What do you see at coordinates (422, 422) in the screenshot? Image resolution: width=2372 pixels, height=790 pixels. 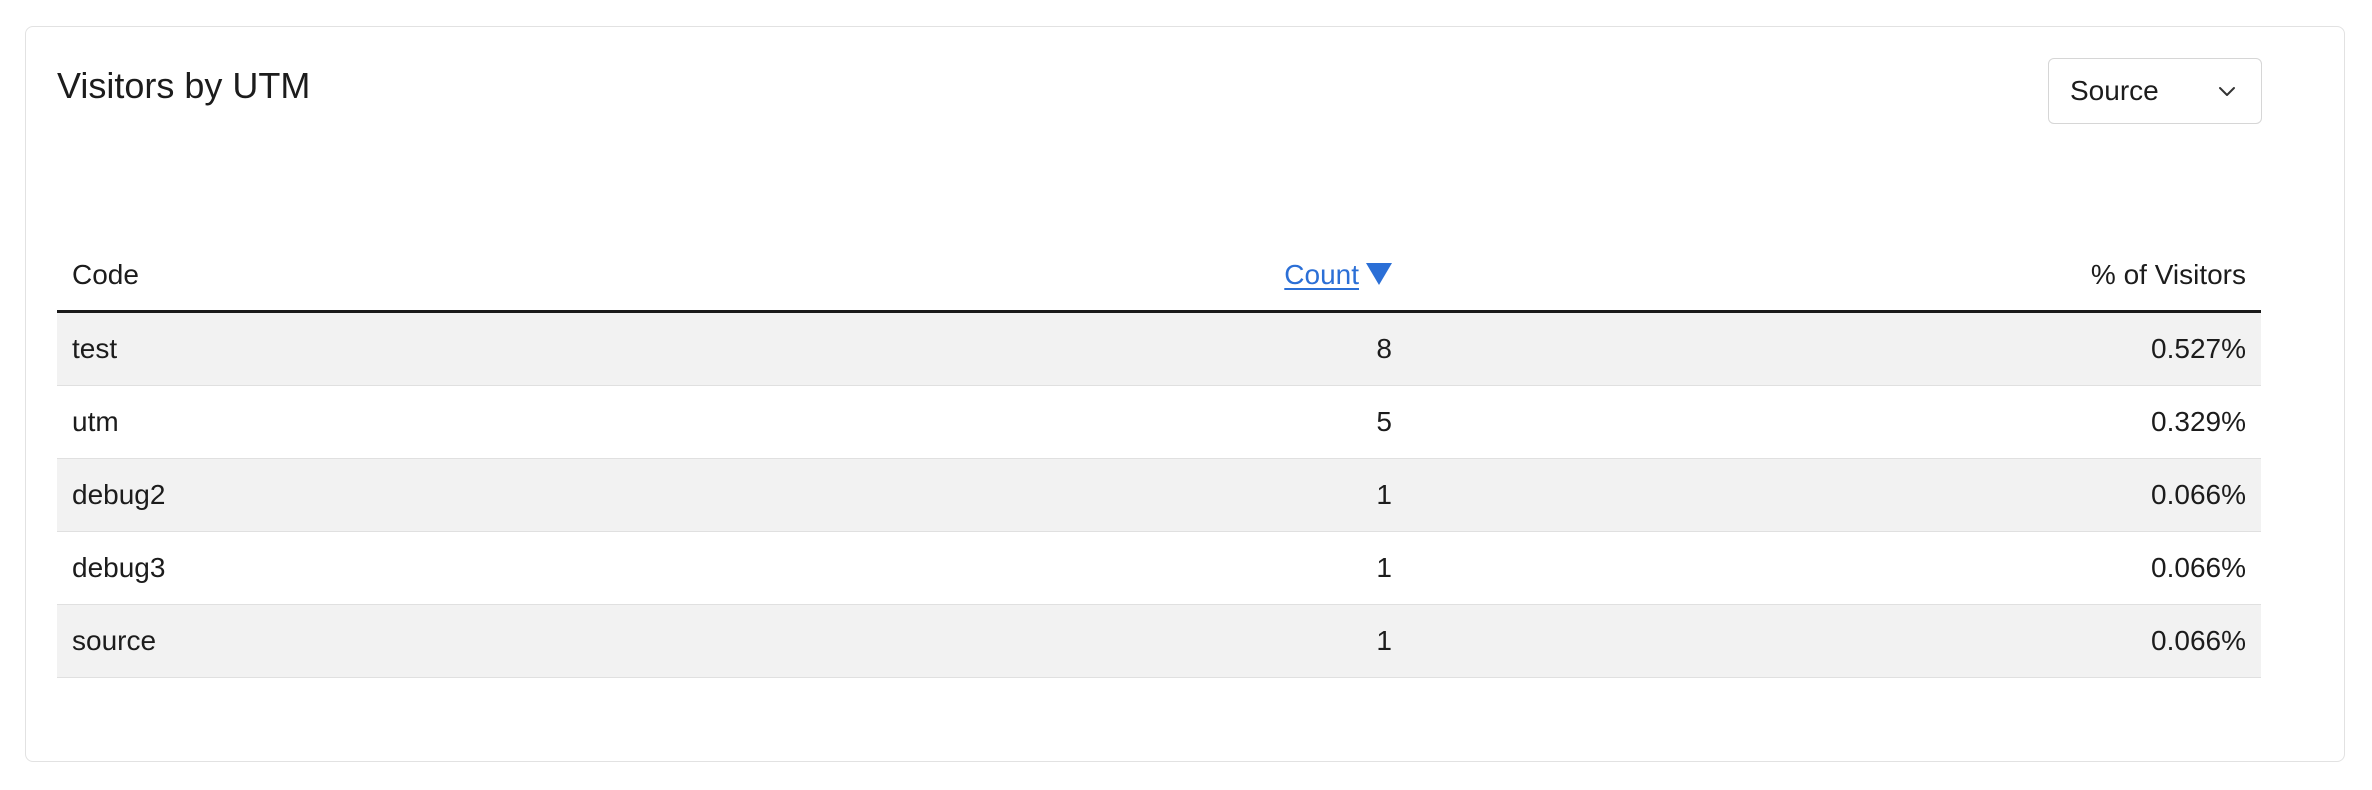 I see `cell-code: utm` at bounding box center [422, 422].